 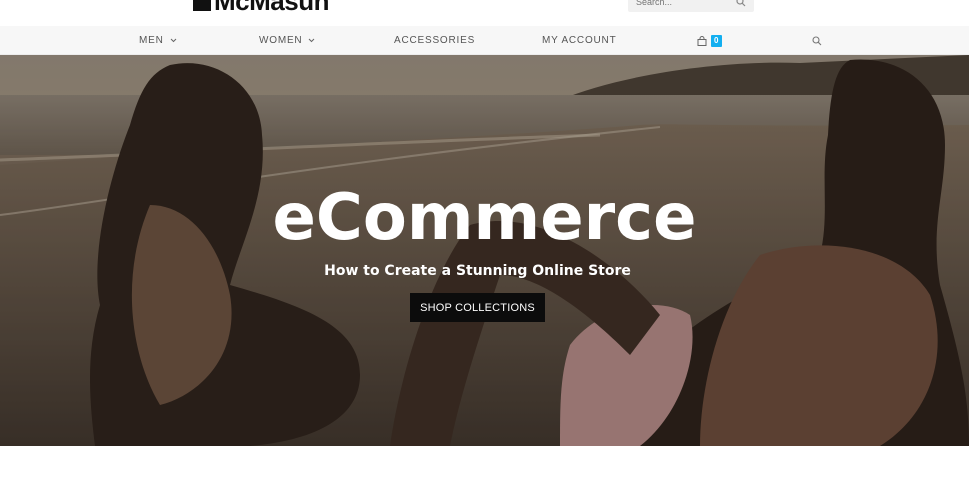 What do you see at coordinates (271, 8) in the screenshot?
I see `logo-text: McMasun` at bounding box center [271, 8].